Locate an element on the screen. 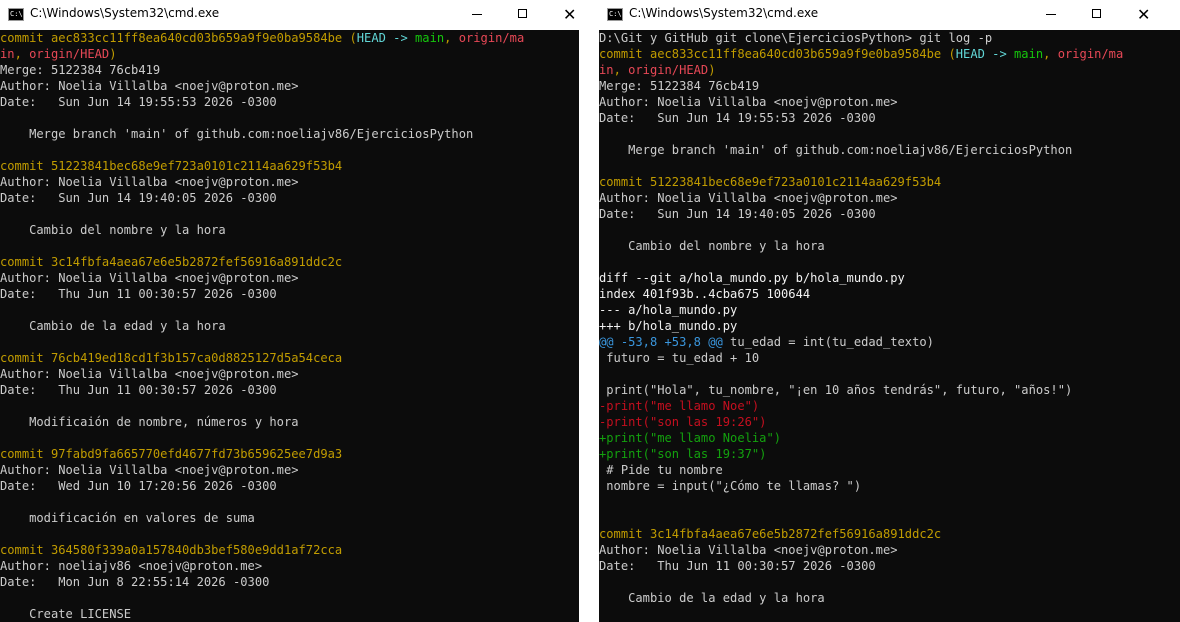 The height and width of the screenshot is (622, 1180). terminal-line: -print("me llamo Noe") is located at coordinates (889, 406).